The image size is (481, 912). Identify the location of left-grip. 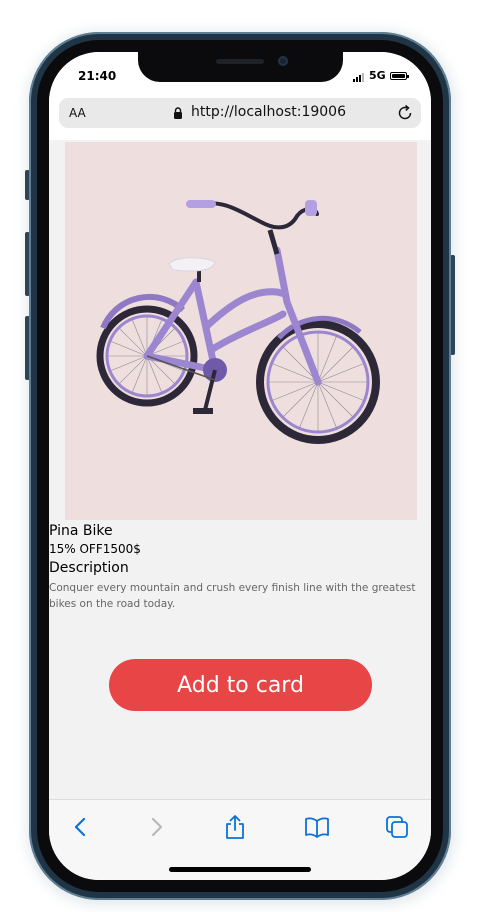
(201, 204).